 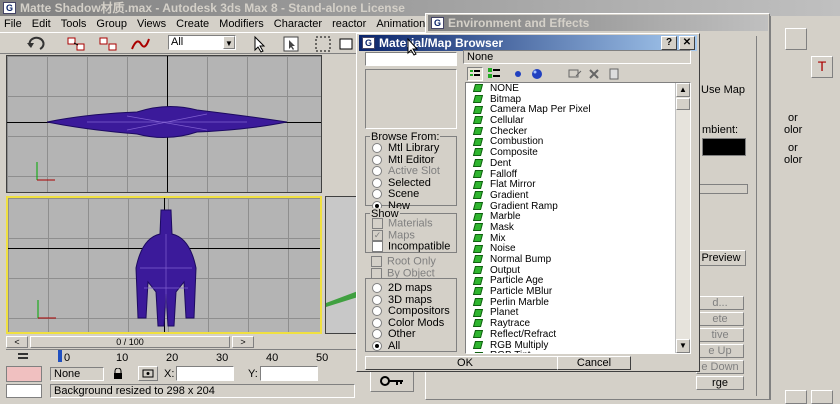 What do you see at coordinates (164, 124) in the screenshot?
I see `viewport-front` at bounding box center [164, 124].